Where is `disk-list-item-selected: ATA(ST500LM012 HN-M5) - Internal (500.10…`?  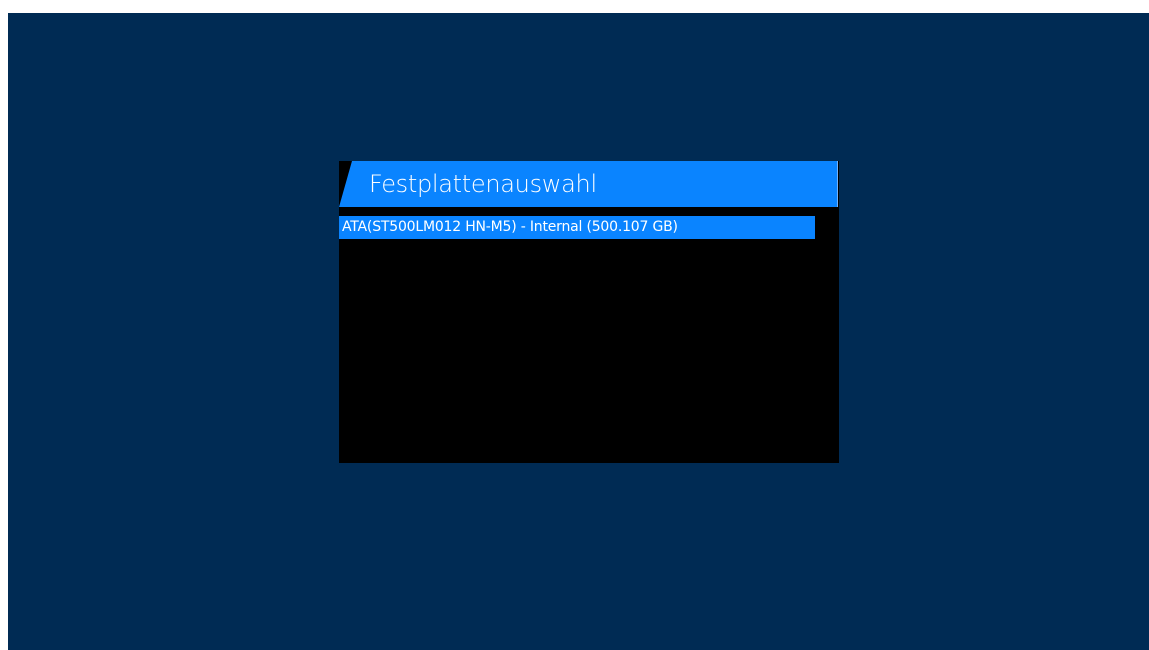
disk-list-item-selected: ATA(ST500LM012 HN-M5) - Internal (500.10… is located at coordinates (577, 227).